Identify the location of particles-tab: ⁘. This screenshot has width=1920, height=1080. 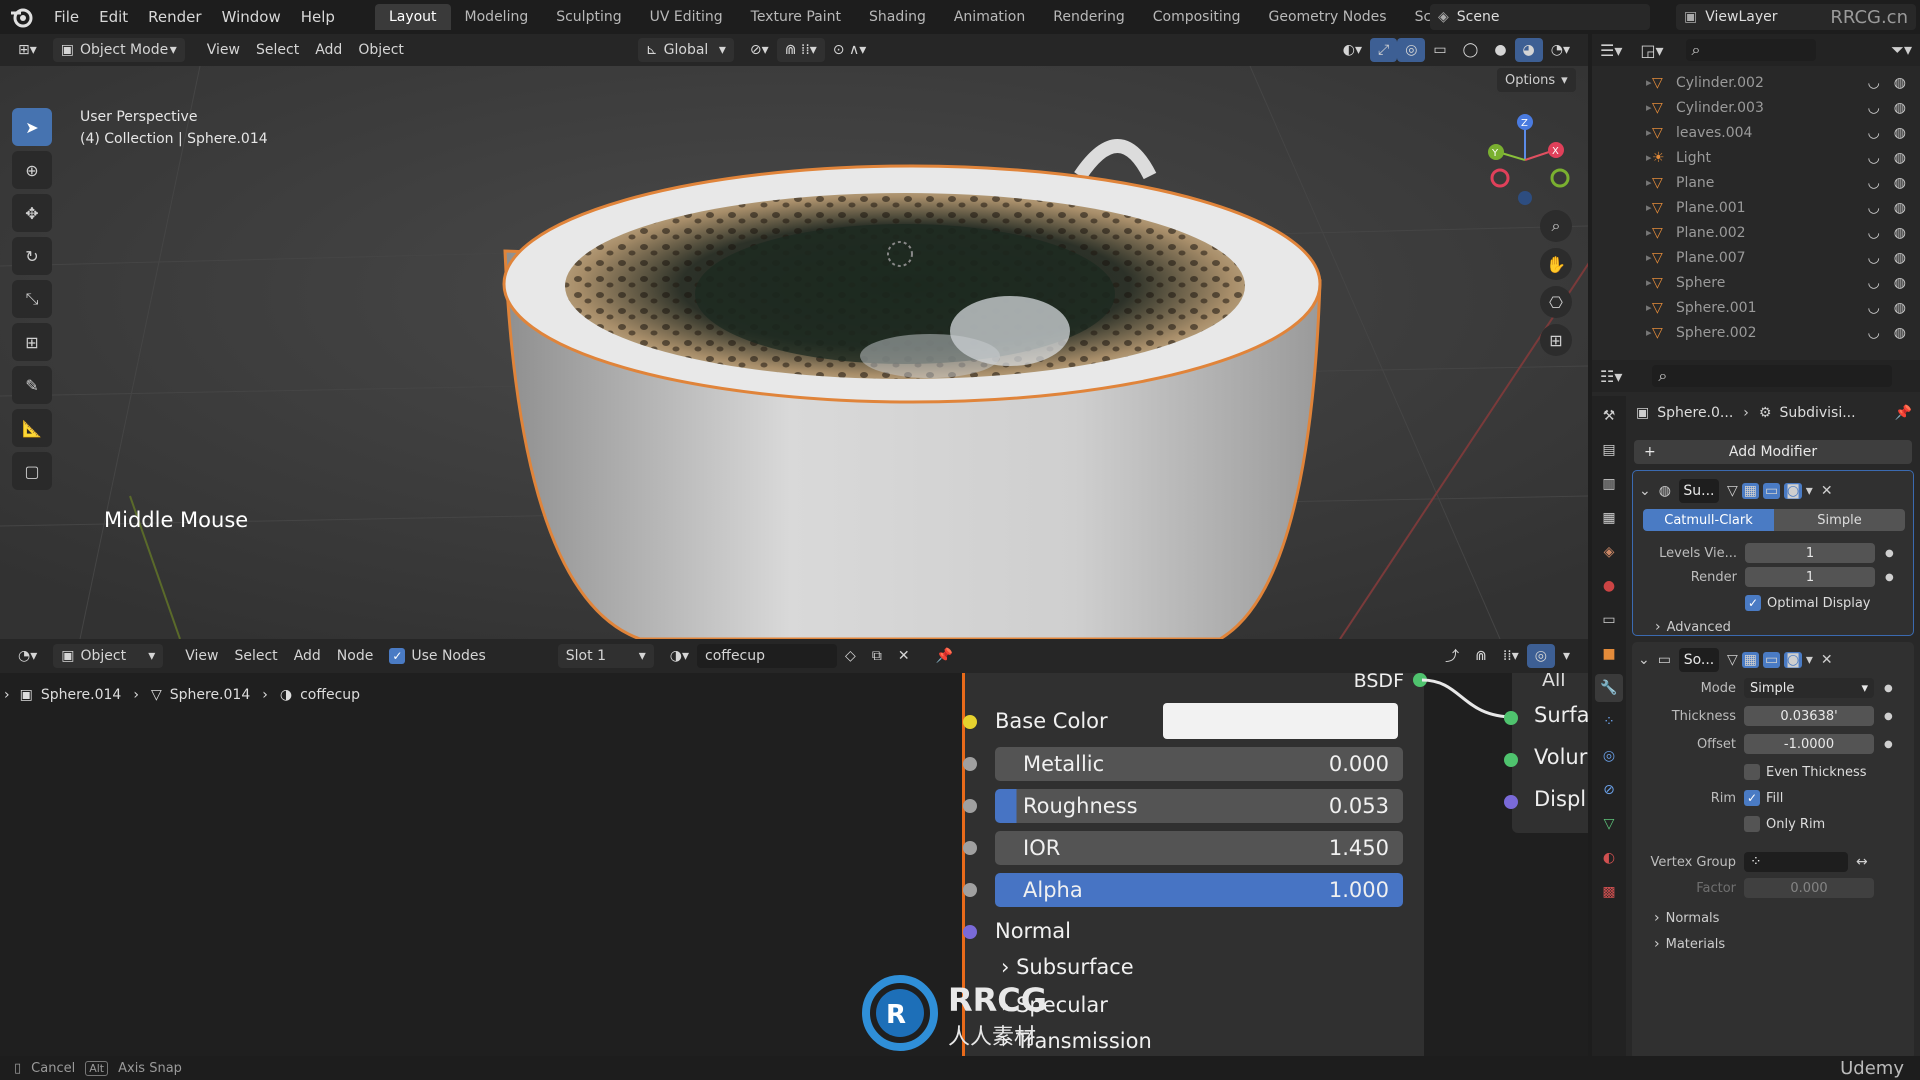
(1609, 722).